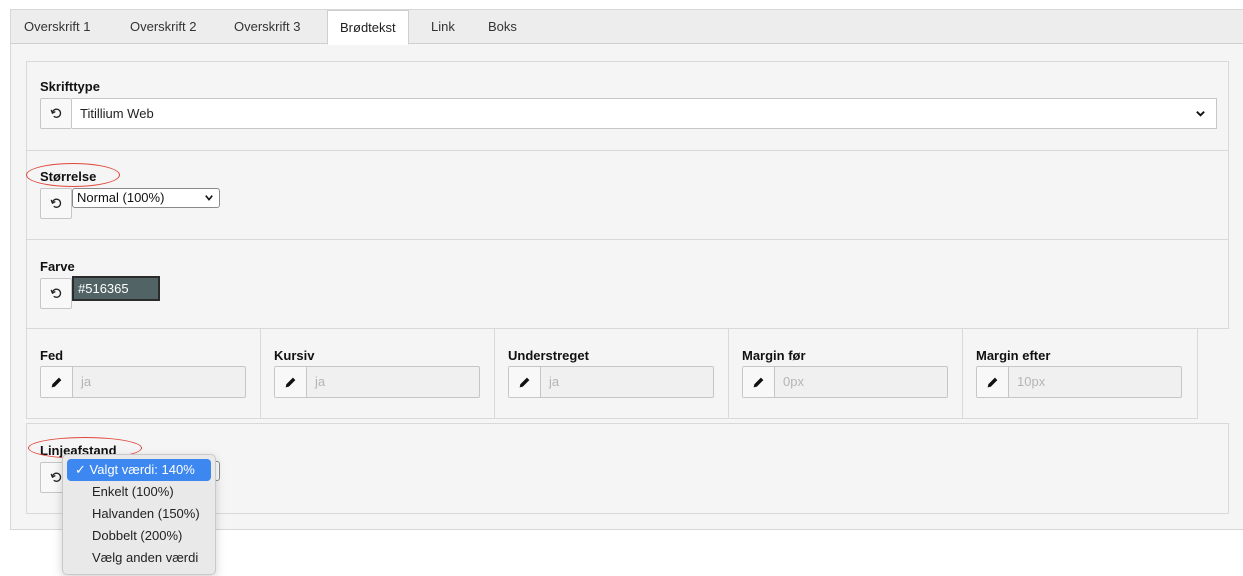 This screenshot has width=1243, height=576. I want to click on italic-label: Kursiv, so click(294, 355).